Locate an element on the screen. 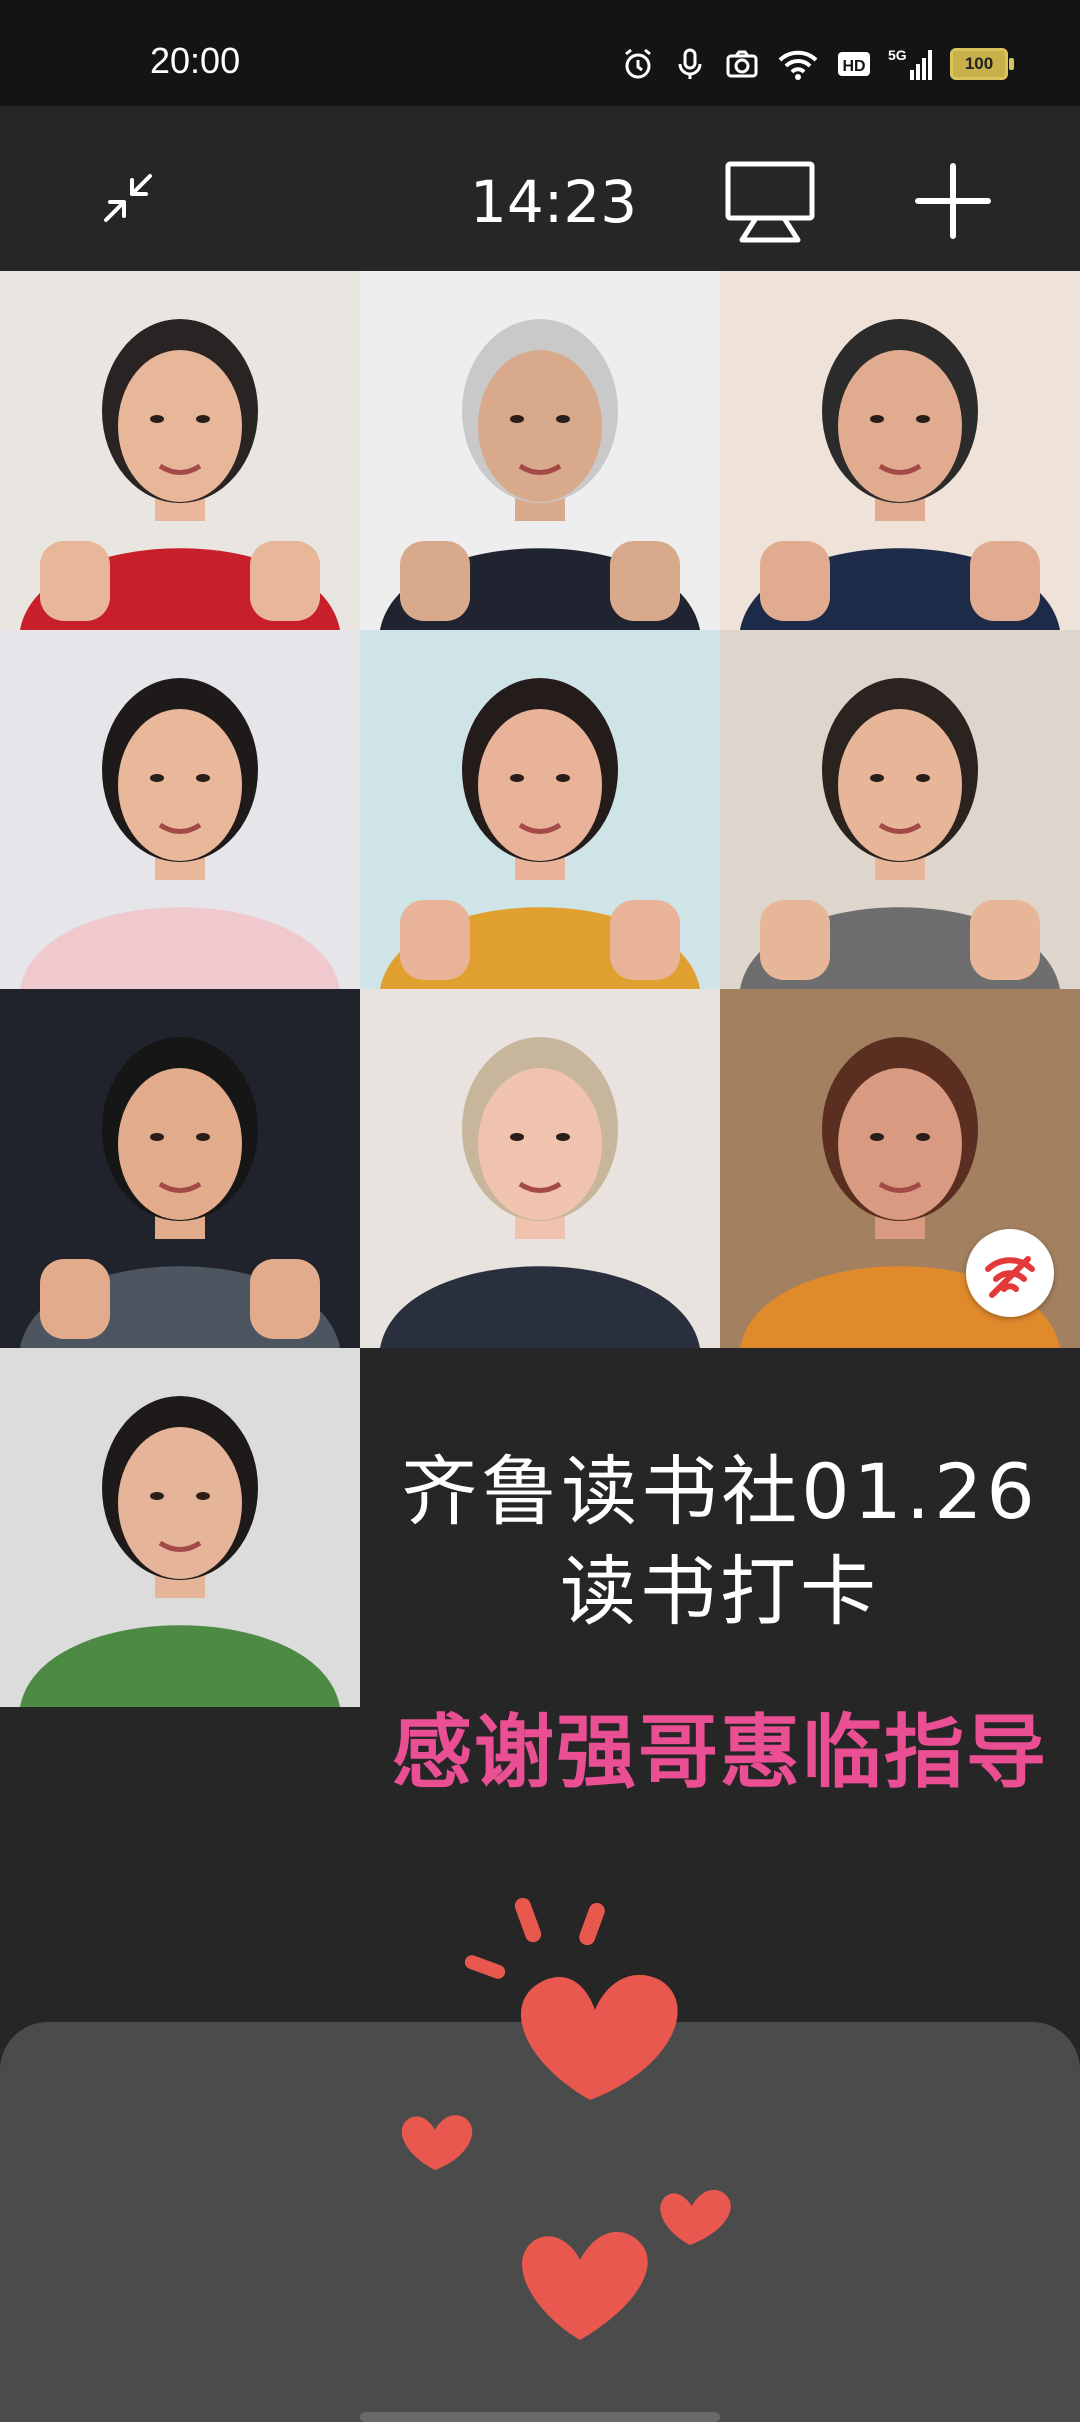 The width and height of the screenshot is (1080, 2422). hd-icon: HD is located at coordinates (854, 64).